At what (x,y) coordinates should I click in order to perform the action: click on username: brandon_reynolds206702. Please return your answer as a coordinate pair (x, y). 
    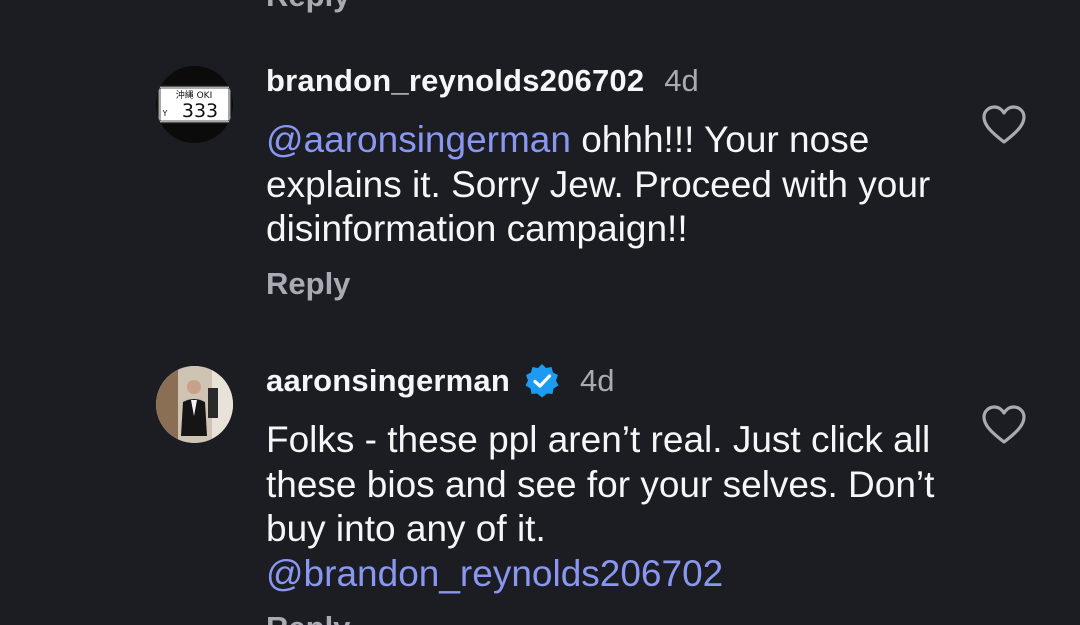
    Looking at the image, I should click on (455, 81).